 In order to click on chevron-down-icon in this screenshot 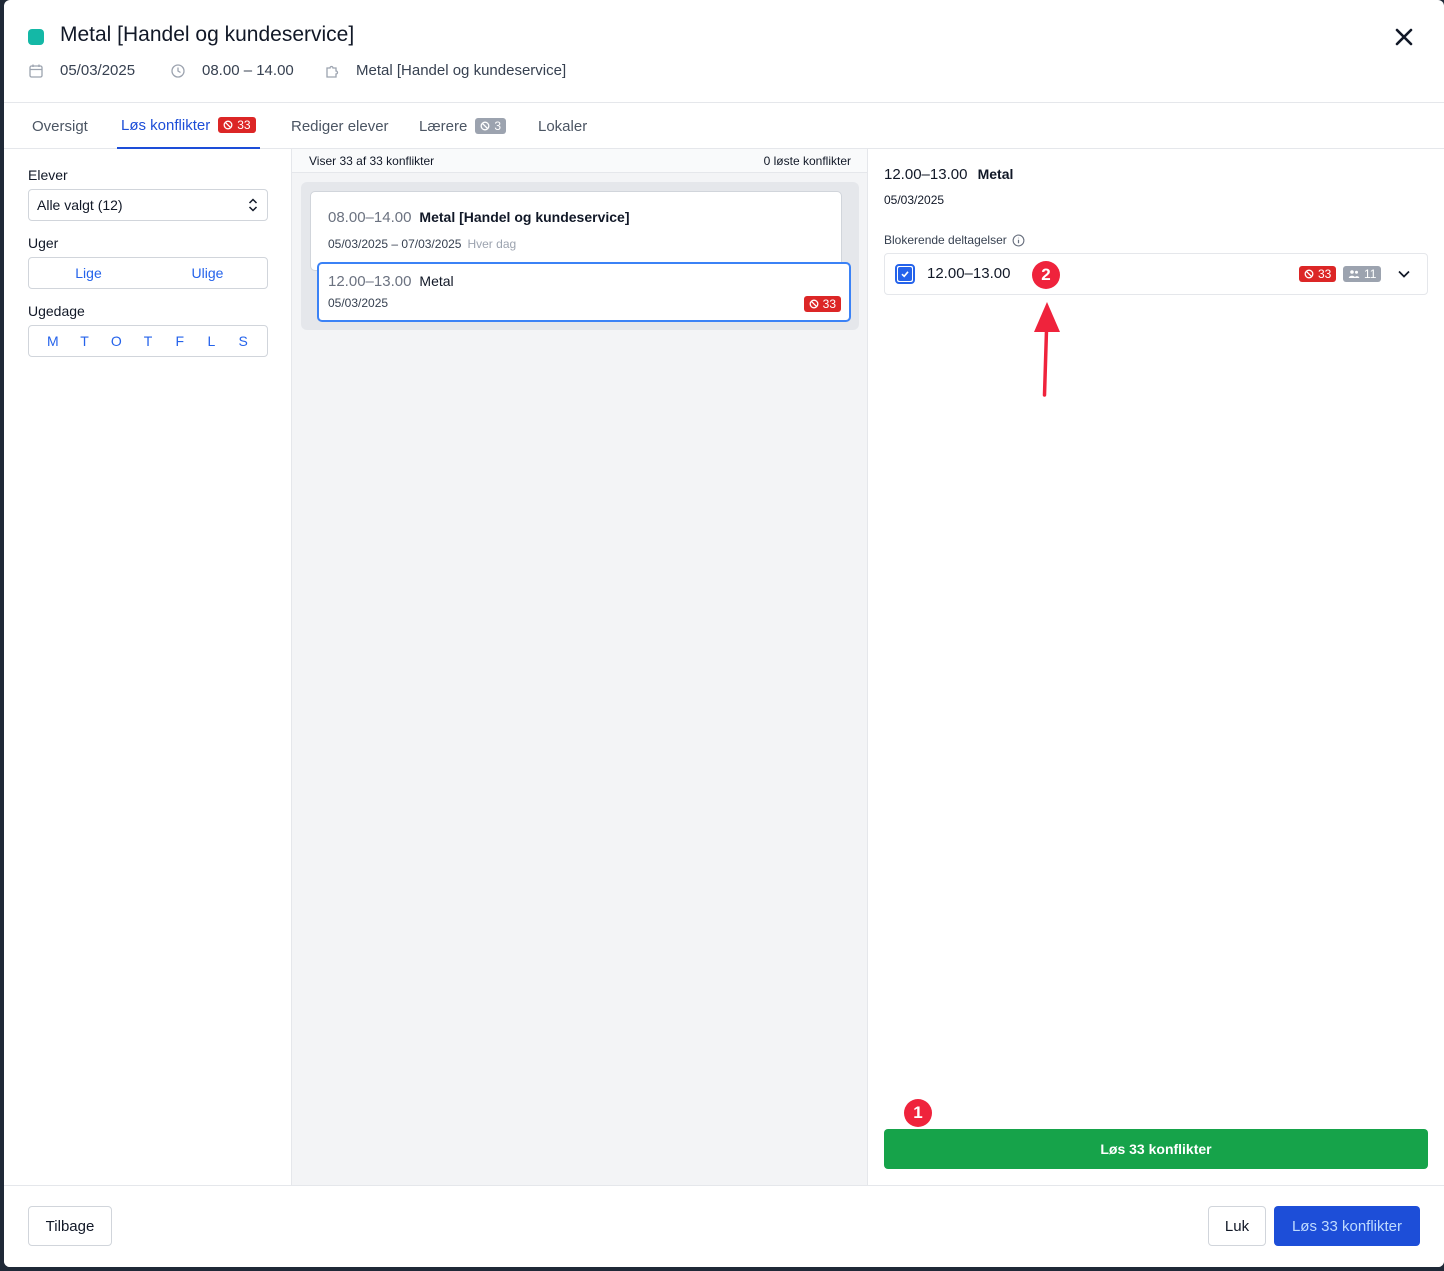, I will do `click(1404, 274)`.